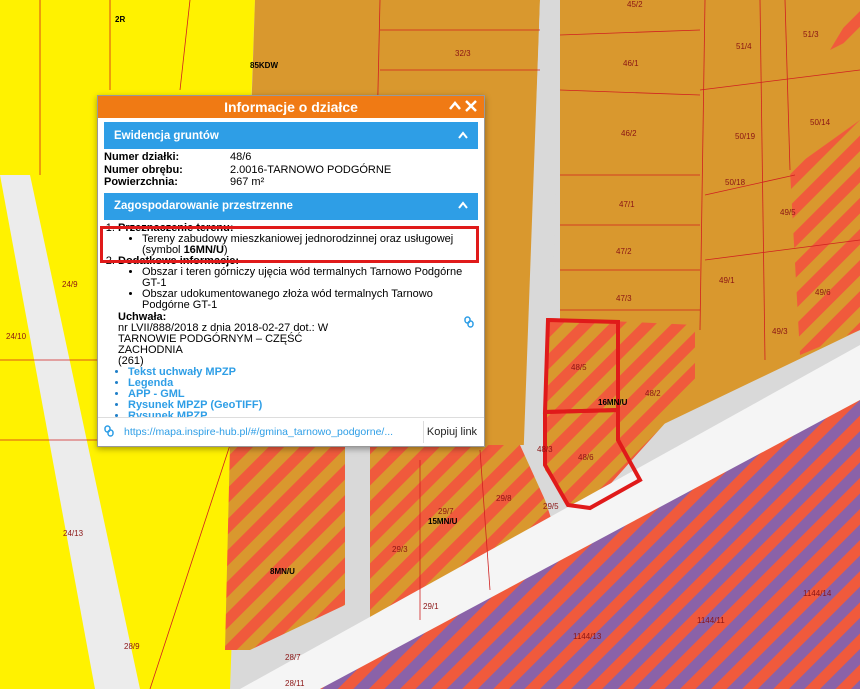 The image size is (860, 689). I want to click on popup-title: Informacje o działce, so click(291, 107).